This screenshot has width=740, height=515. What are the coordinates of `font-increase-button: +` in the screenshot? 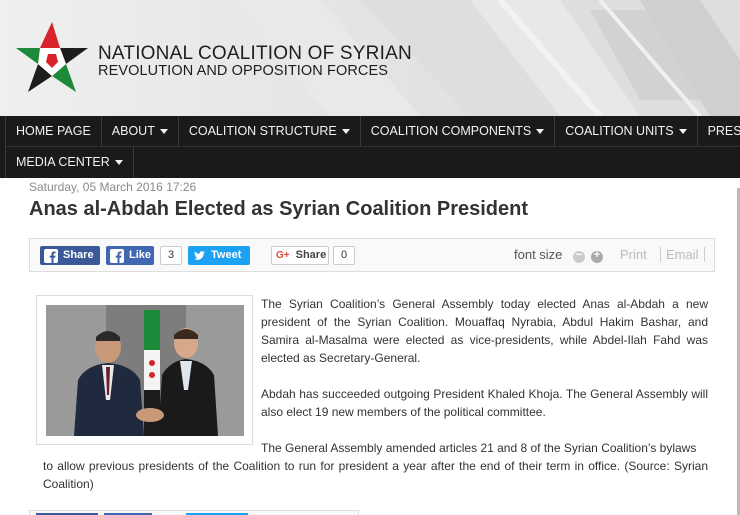 It's located at (597, 256).